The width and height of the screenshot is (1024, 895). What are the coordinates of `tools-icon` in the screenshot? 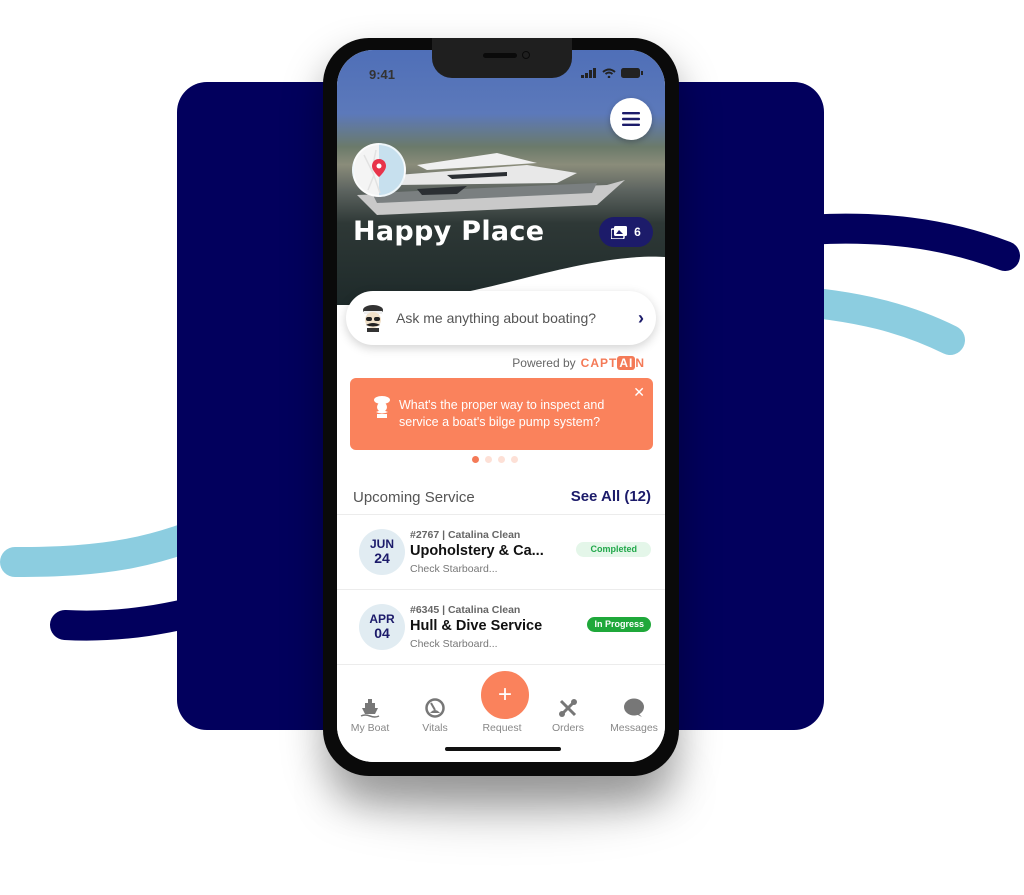 It's located at (568, 708).